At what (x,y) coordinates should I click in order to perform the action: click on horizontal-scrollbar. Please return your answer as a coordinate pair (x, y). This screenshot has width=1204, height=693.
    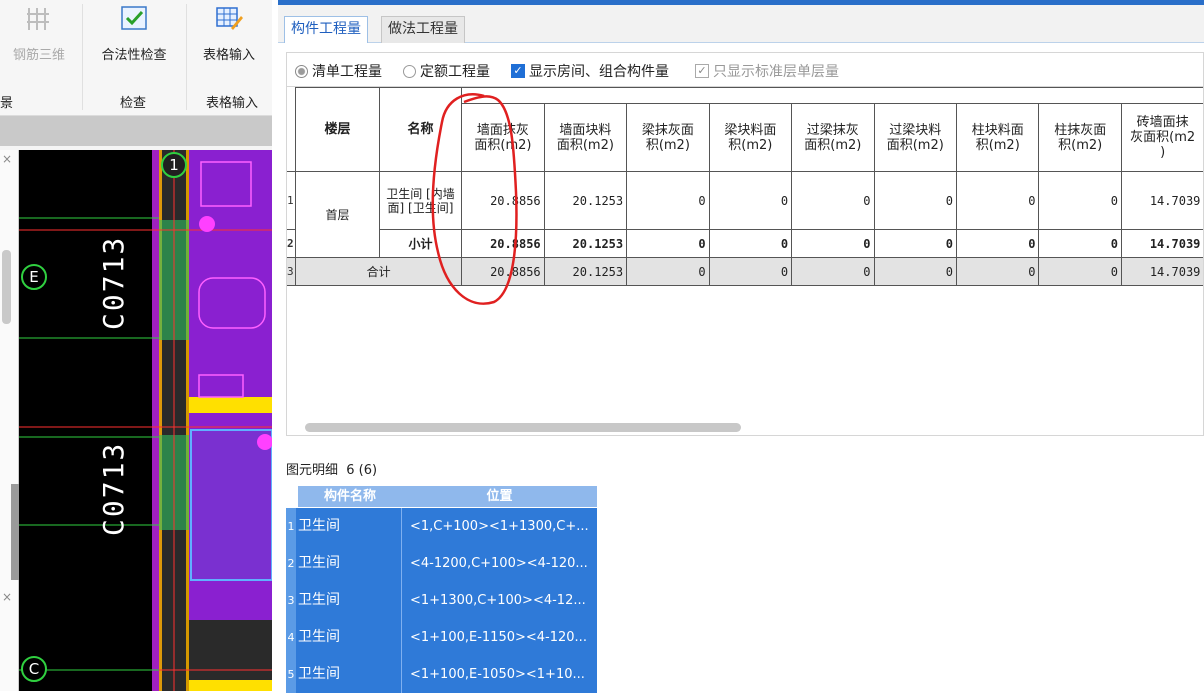
    Looking at the image, I should click on (523, 427).